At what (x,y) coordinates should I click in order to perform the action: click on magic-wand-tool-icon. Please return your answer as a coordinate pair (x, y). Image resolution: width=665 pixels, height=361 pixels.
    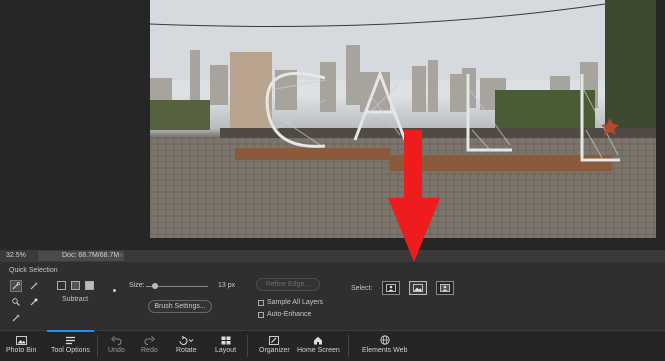
    Looking at the image, I should click on (34, 286).